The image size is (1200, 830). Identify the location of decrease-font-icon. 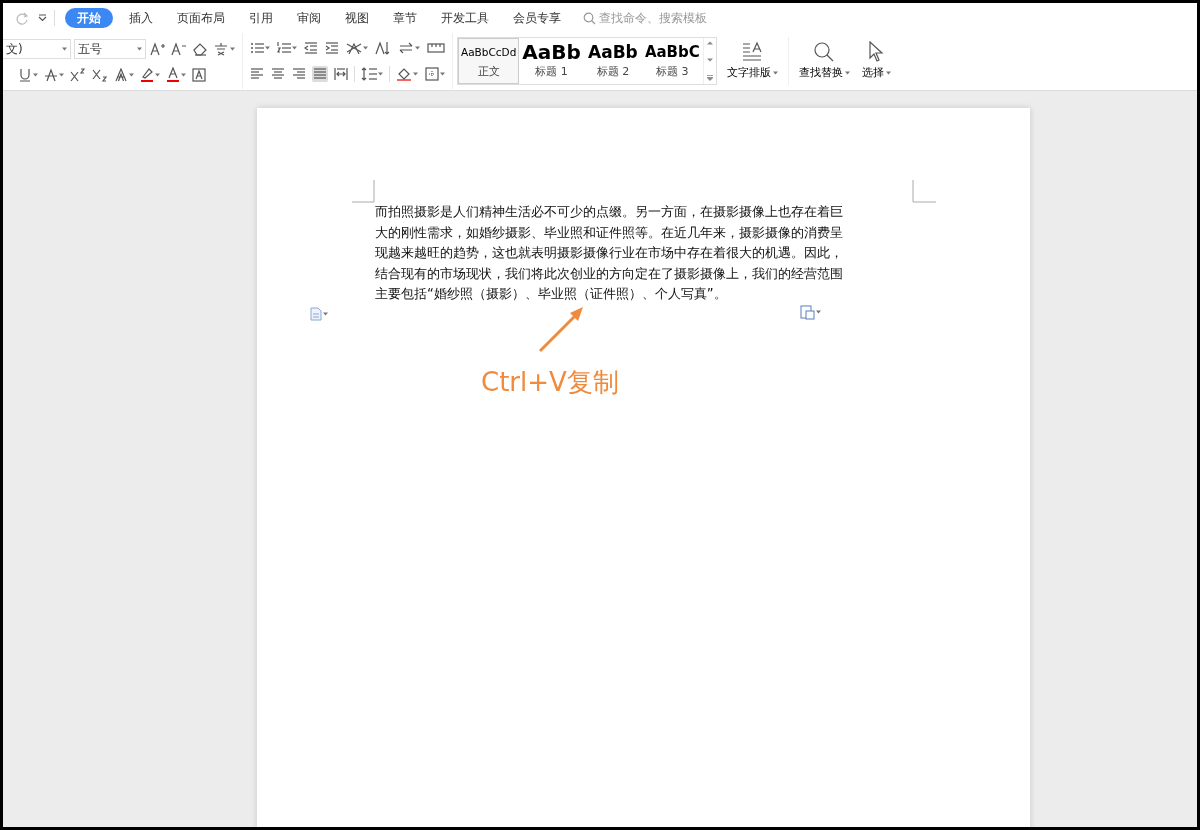
(179, 48).